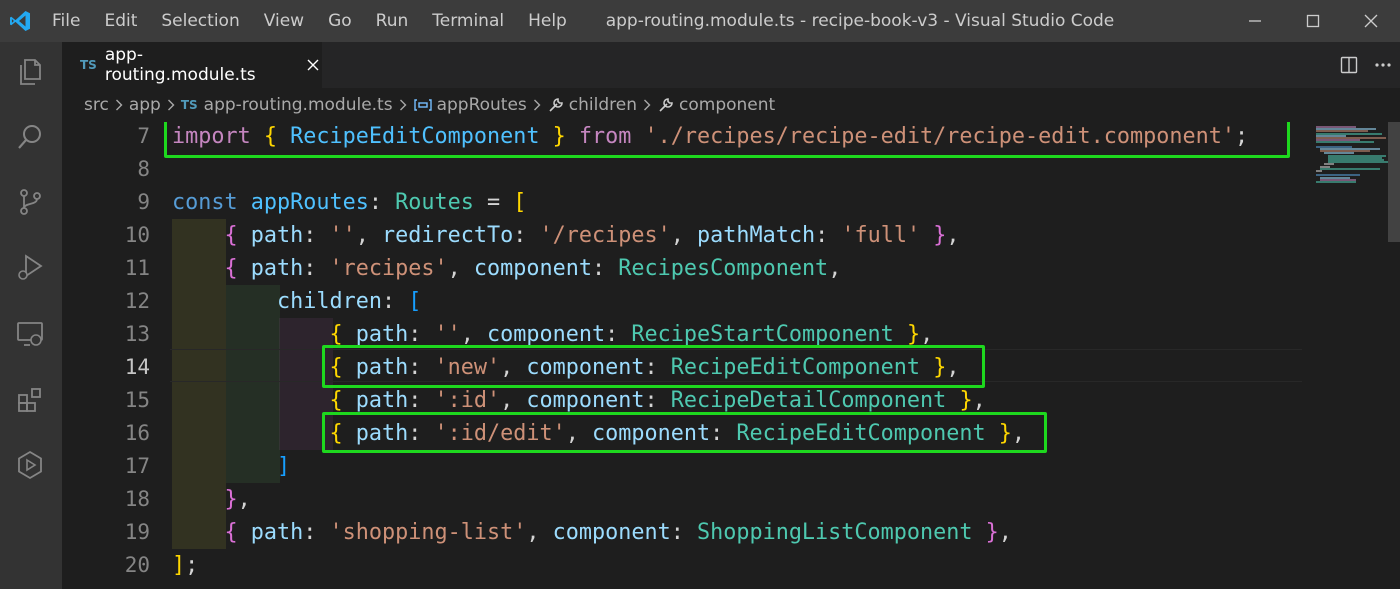  Describe the element at coordinates (468, 21) in the screenshot. I see `menu-item-terminal: Terminal` at that location.